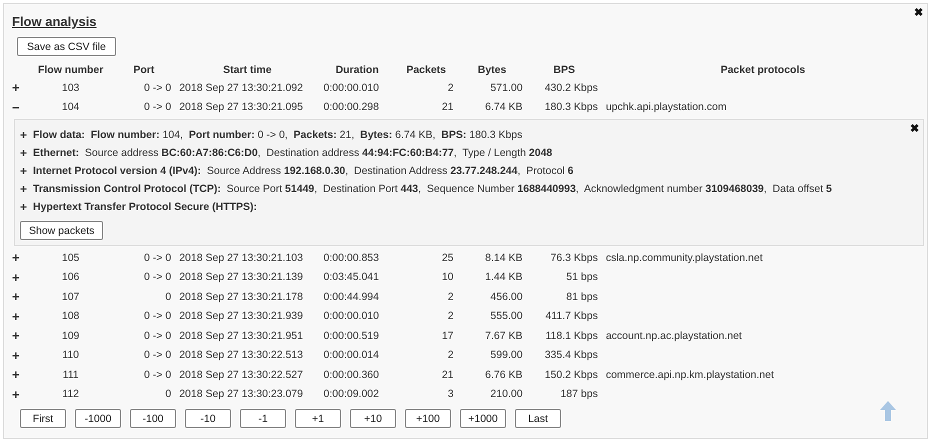 The image size is (930, 445). I want to click on table-cell: 430.2 Kbps, so click(571, 88).